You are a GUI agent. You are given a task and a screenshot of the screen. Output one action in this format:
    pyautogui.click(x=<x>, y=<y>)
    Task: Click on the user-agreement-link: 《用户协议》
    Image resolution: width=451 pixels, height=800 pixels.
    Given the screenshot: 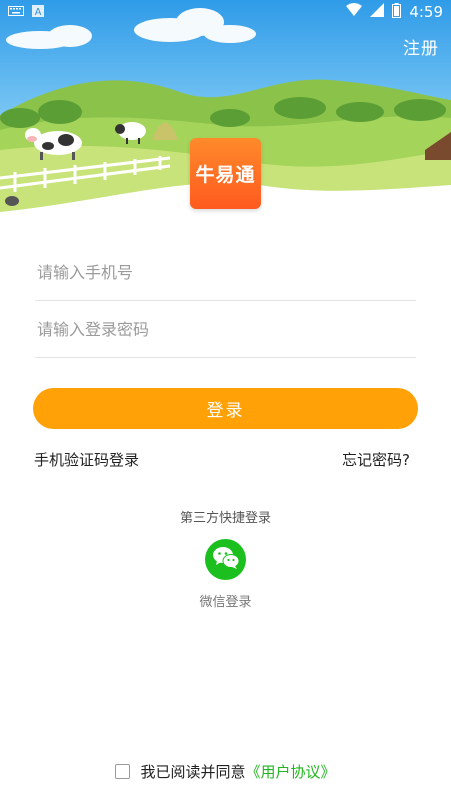 What is the action you would take?
    pyautogui.click(x=291, y=772)
    